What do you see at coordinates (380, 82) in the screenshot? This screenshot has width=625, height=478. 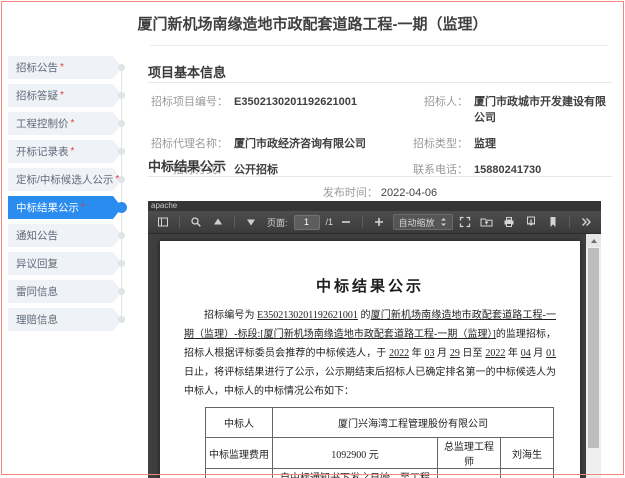 I see `section-divider` at bounding box center [380, 82].